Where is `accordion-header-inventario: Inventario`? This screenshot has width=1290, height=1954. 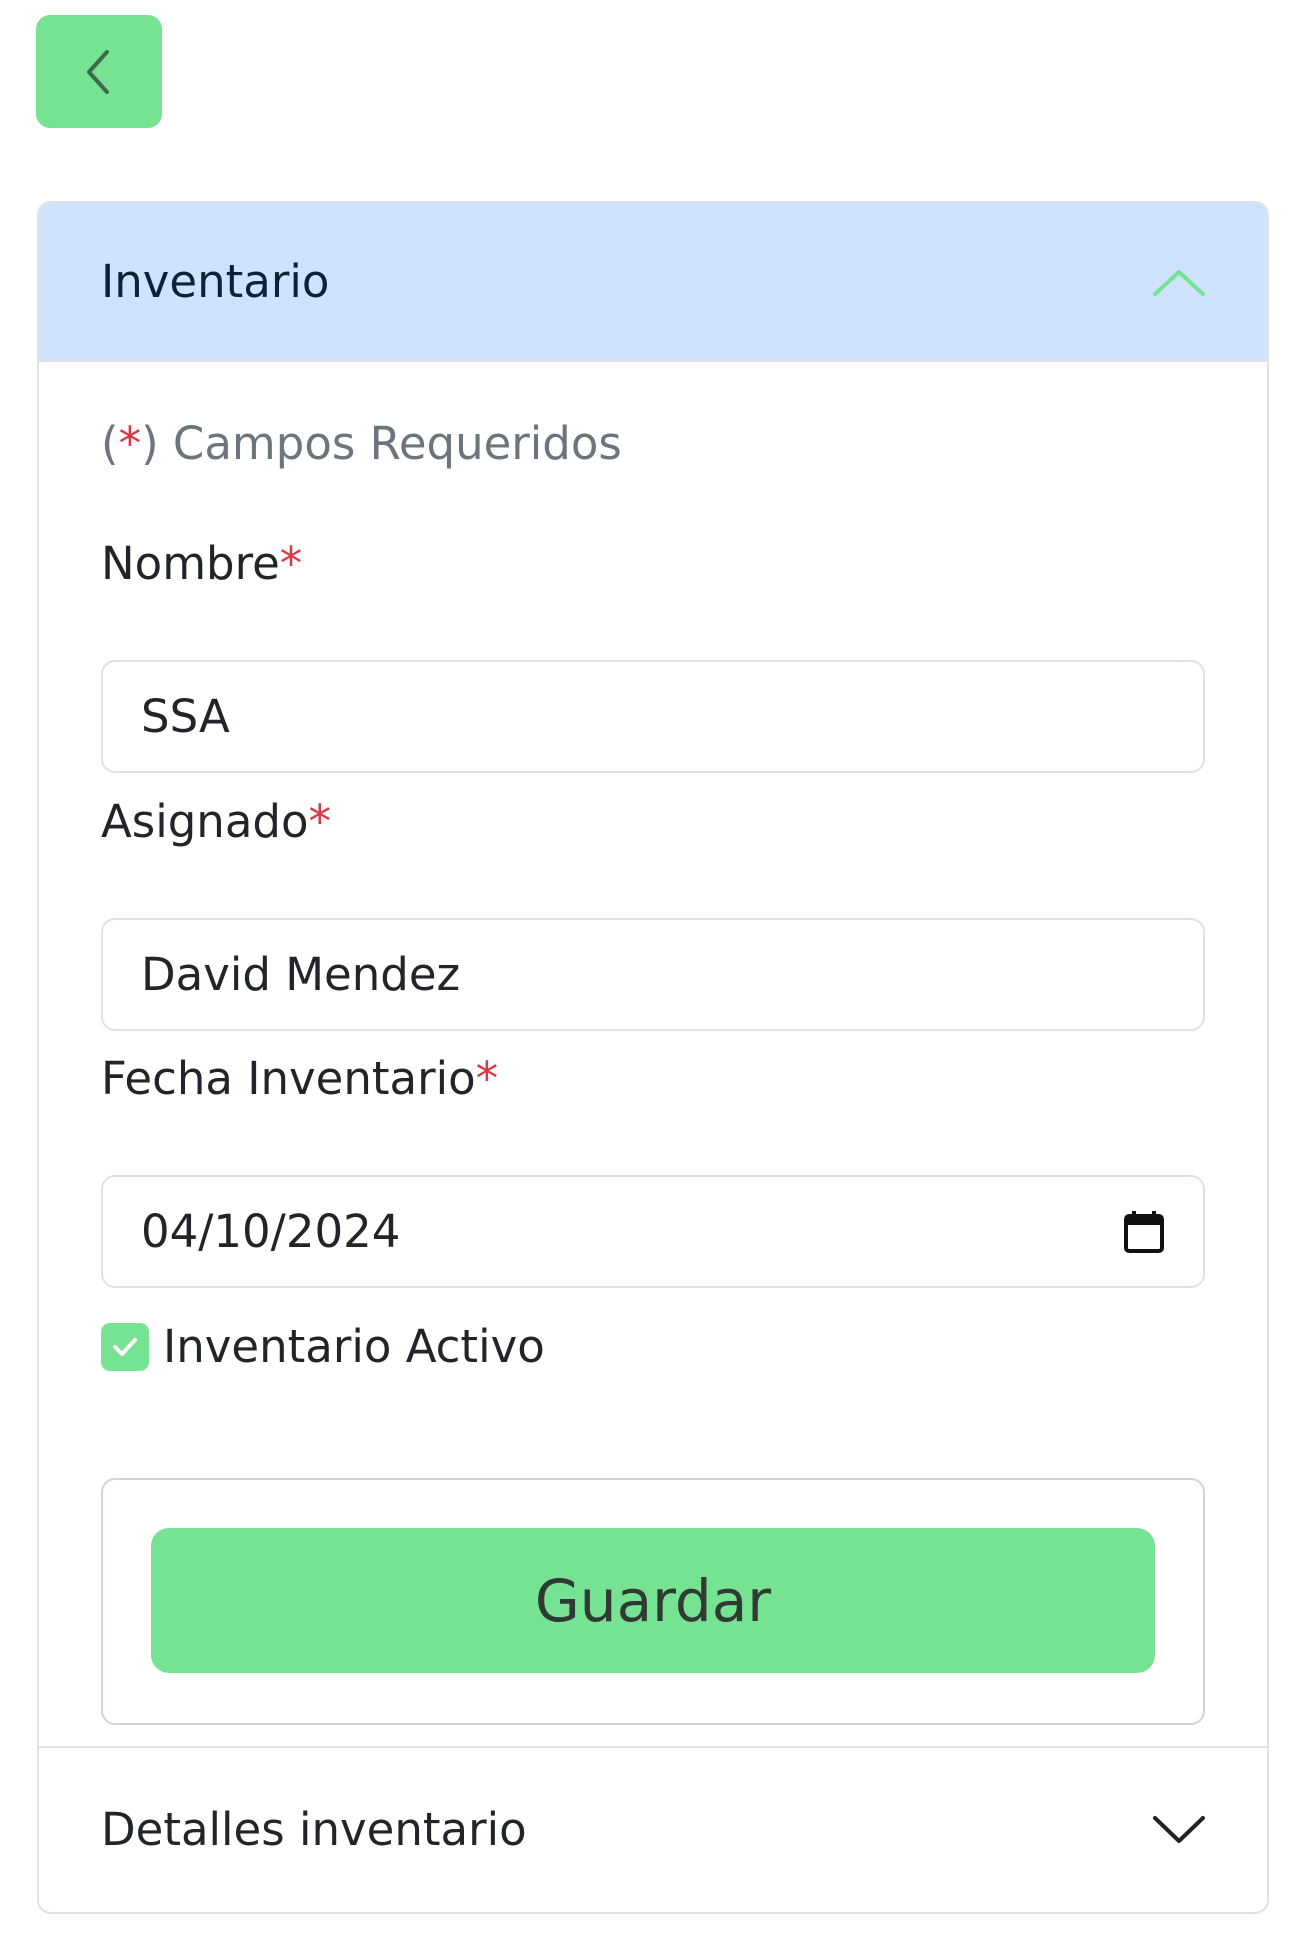 accordion-header-inventario: Inventario is located at coordinates (653, 282).